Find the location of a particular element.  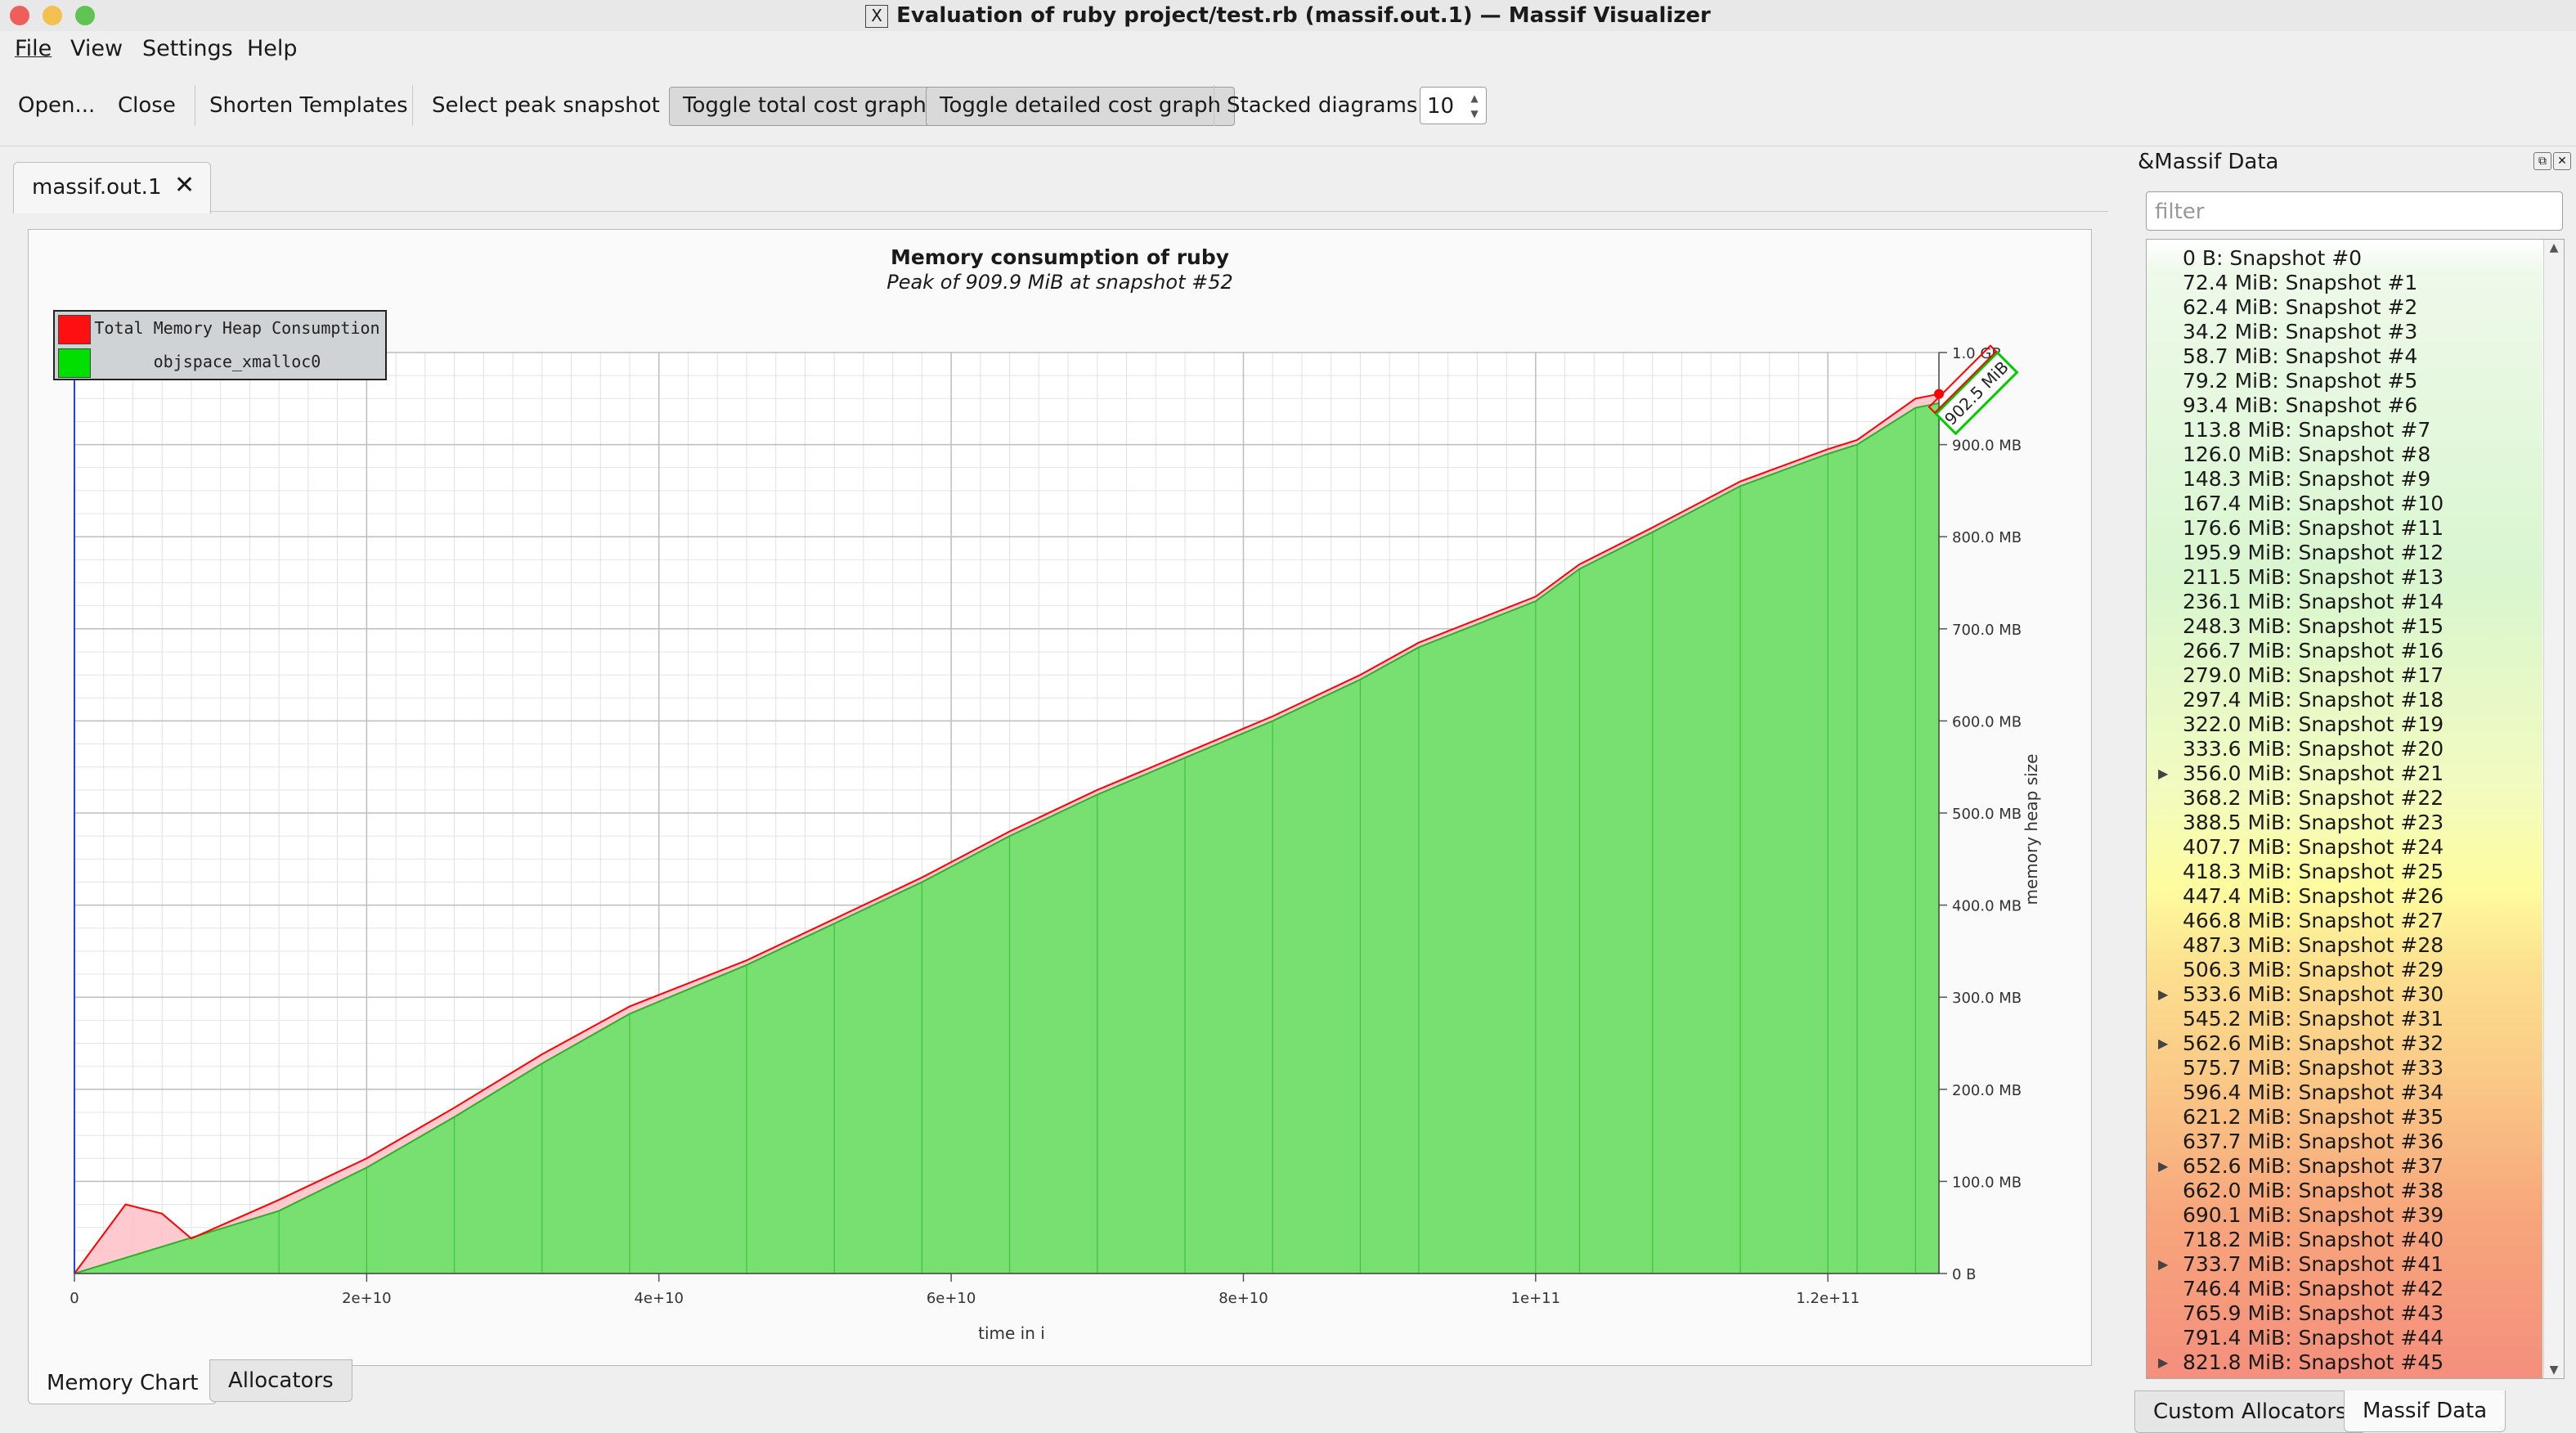

snapshot-item: 690.1 MiB: Snapshot #39 is located at coordinates (2313, 1215).